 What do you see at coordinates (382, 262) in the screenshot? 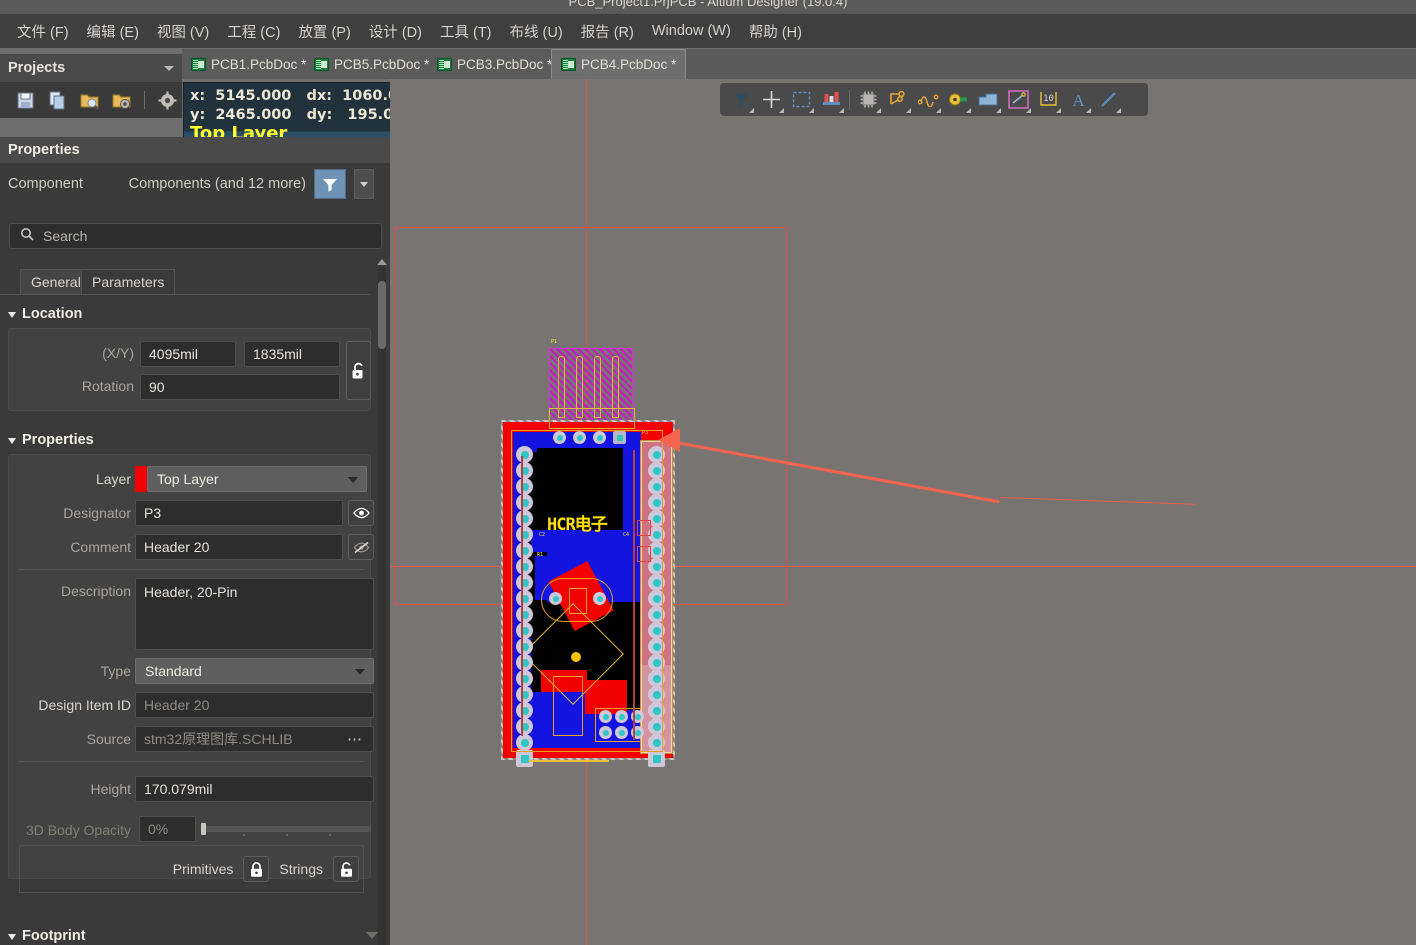
I see `scroll-up-arrow-icon` at bounding box center [382, 262].